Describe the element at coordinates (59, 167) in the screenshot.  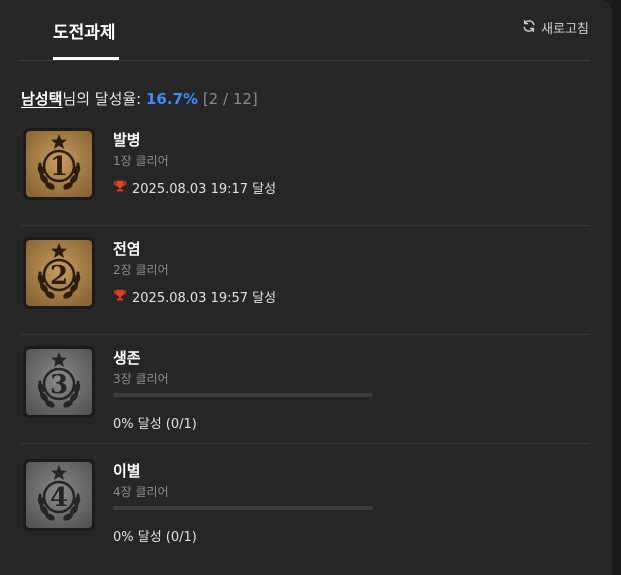
I see `badge-number: 1` at that location.